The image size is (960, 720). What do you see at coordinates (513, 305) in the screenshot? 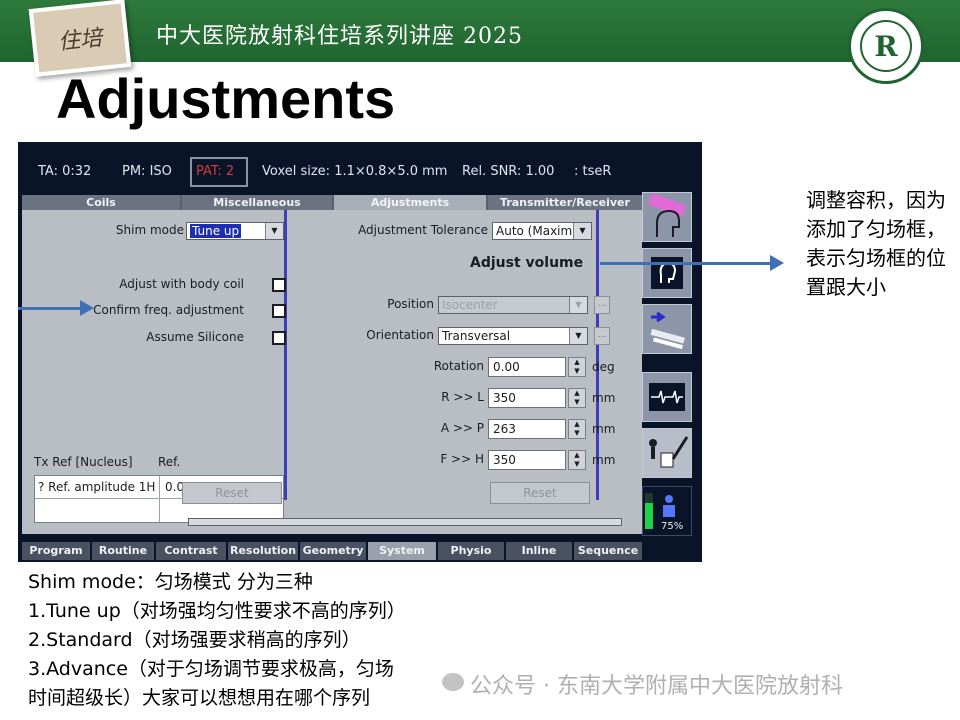
I see `position-select: Isocenter ▼` at bounding box center [513, 305].